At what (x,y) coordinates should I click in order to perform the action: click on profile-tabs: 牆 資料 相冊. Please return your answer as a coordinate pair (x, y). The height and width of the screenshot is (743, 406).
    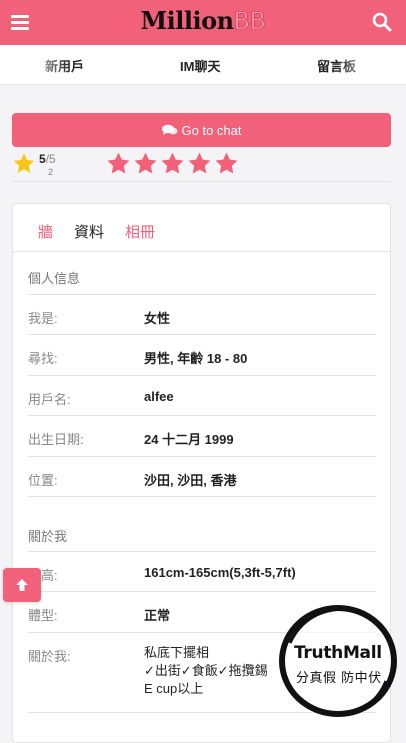
    Looking at the image, I should click on (201, 228).